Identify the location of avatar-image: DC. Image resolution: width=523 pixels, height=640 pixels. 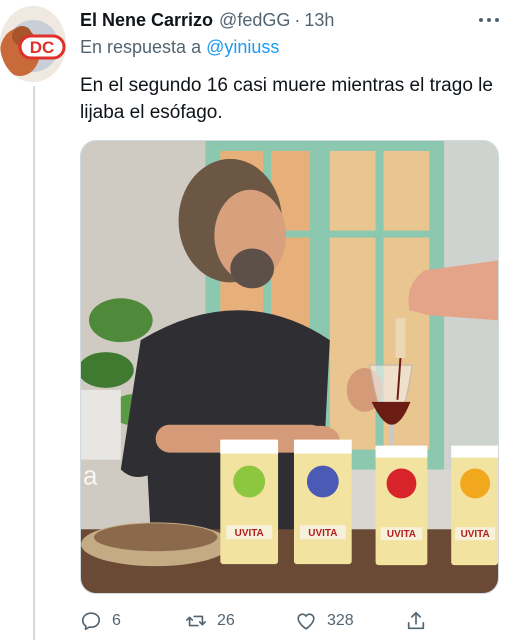
(33, 44).